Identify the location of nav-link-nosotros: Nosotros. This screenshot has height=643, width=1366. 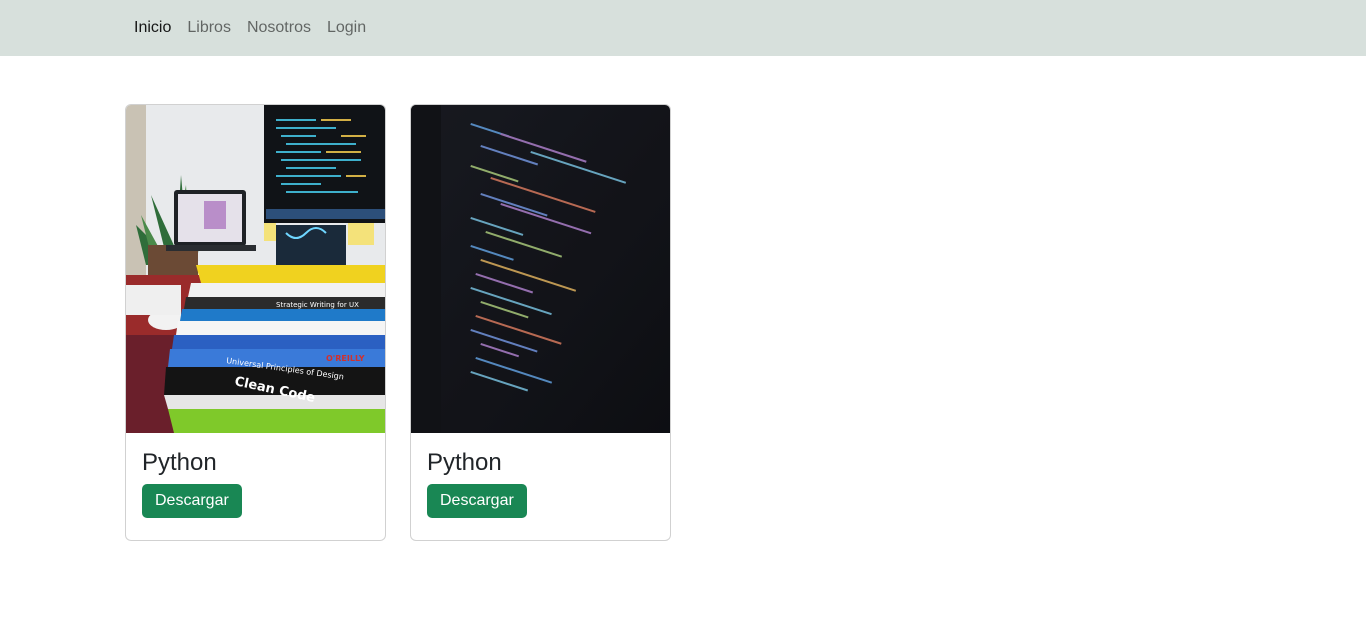
(279, 28).